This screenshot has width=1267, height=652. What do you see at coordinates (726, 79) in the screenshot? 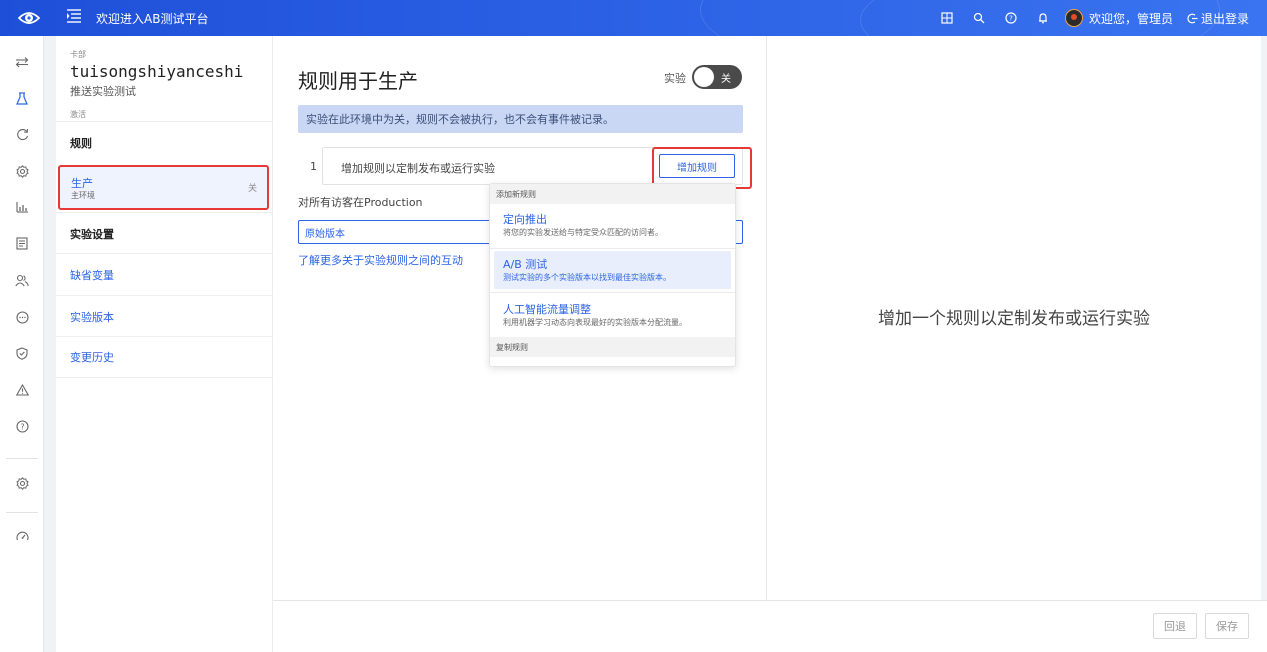
I see `toggle-state: 关` at bounding box center [726, 79].